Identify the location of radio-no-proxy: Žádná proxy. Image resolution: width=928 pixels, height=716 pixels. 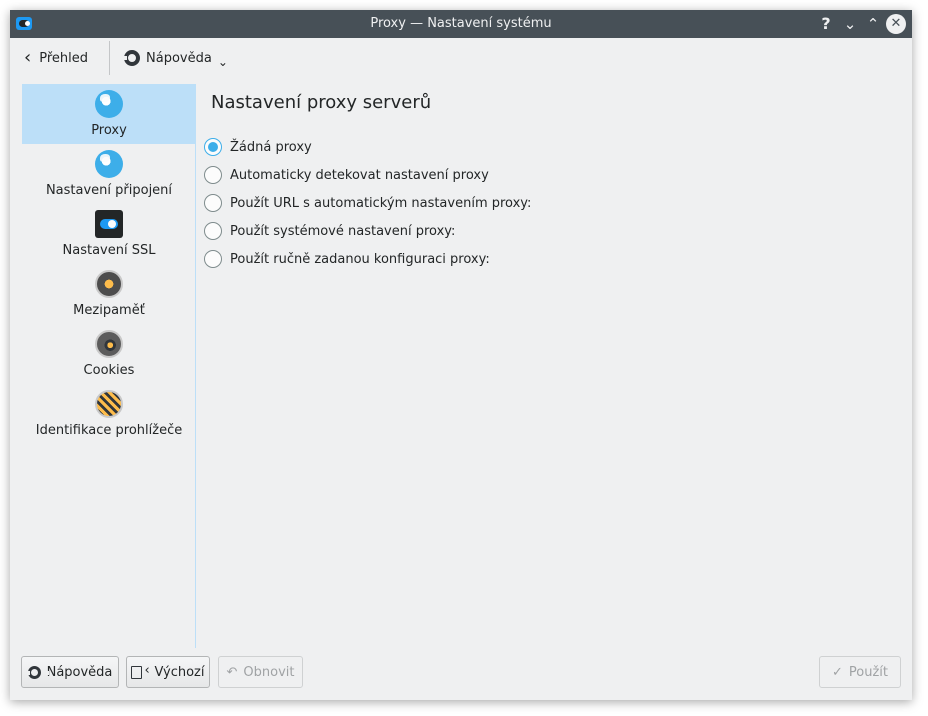
(258, 147).